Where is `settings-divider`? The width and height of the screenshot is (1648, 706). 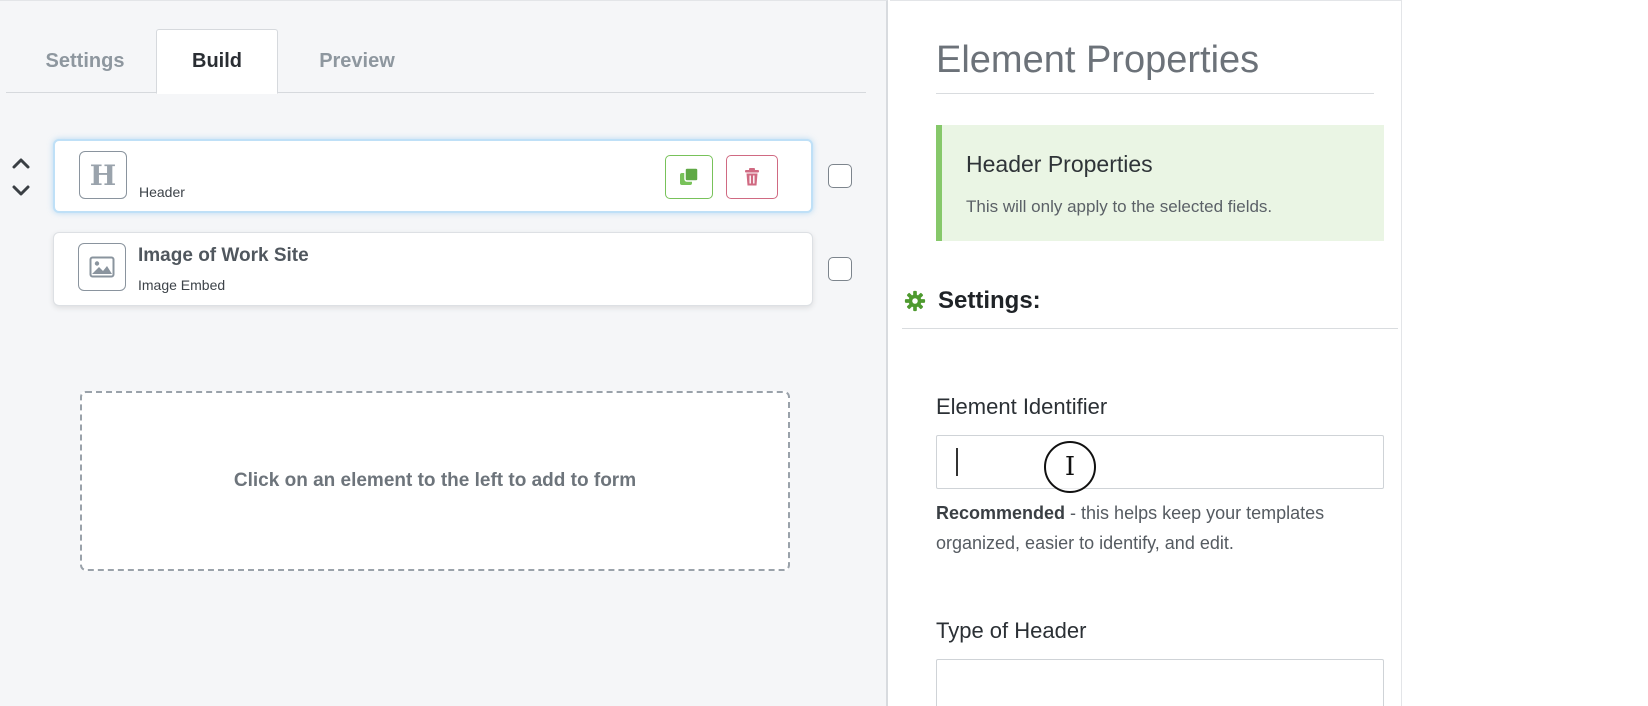 settings-divider is located at coordinates (1150, 328).